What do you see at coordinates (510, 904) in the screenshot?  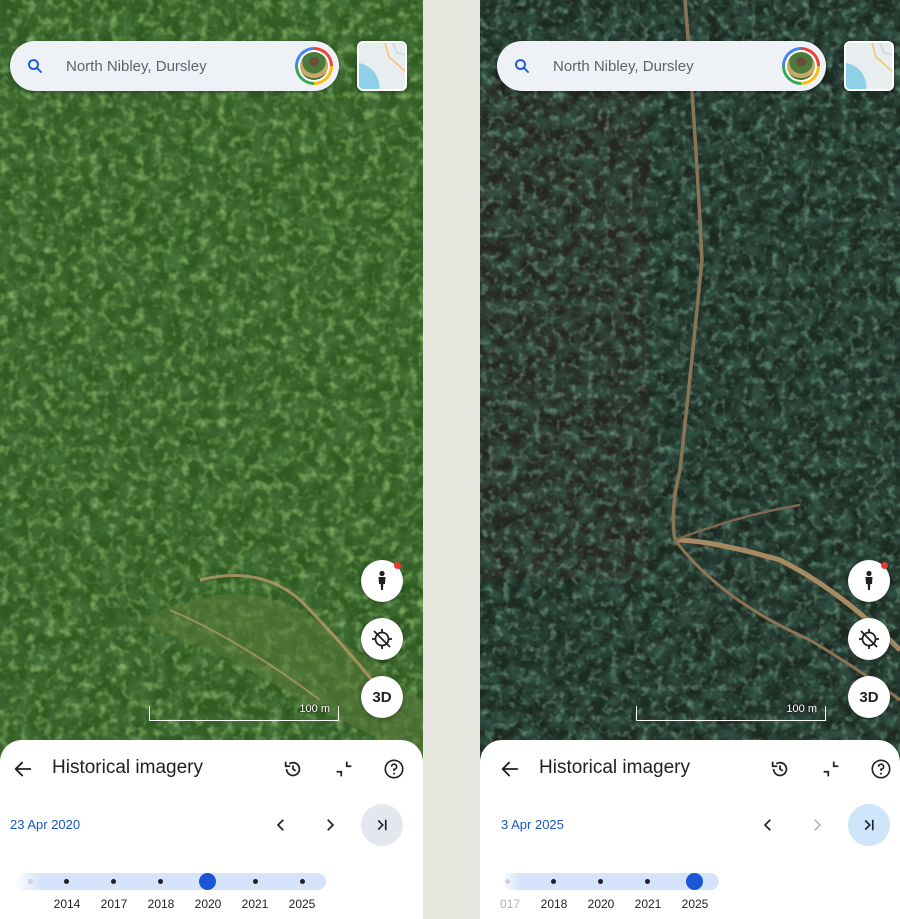 I see `year-label: 017` at bounding box center [510, 904].